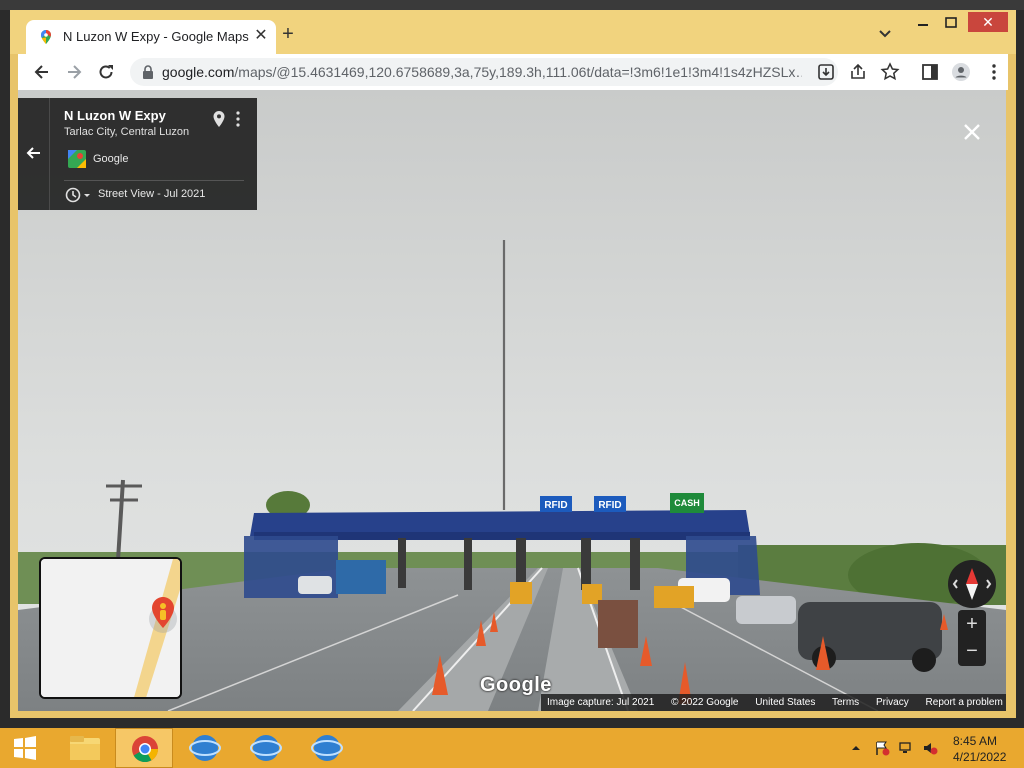  I want to click on privacy-link: Privacy, so click(892, 702).